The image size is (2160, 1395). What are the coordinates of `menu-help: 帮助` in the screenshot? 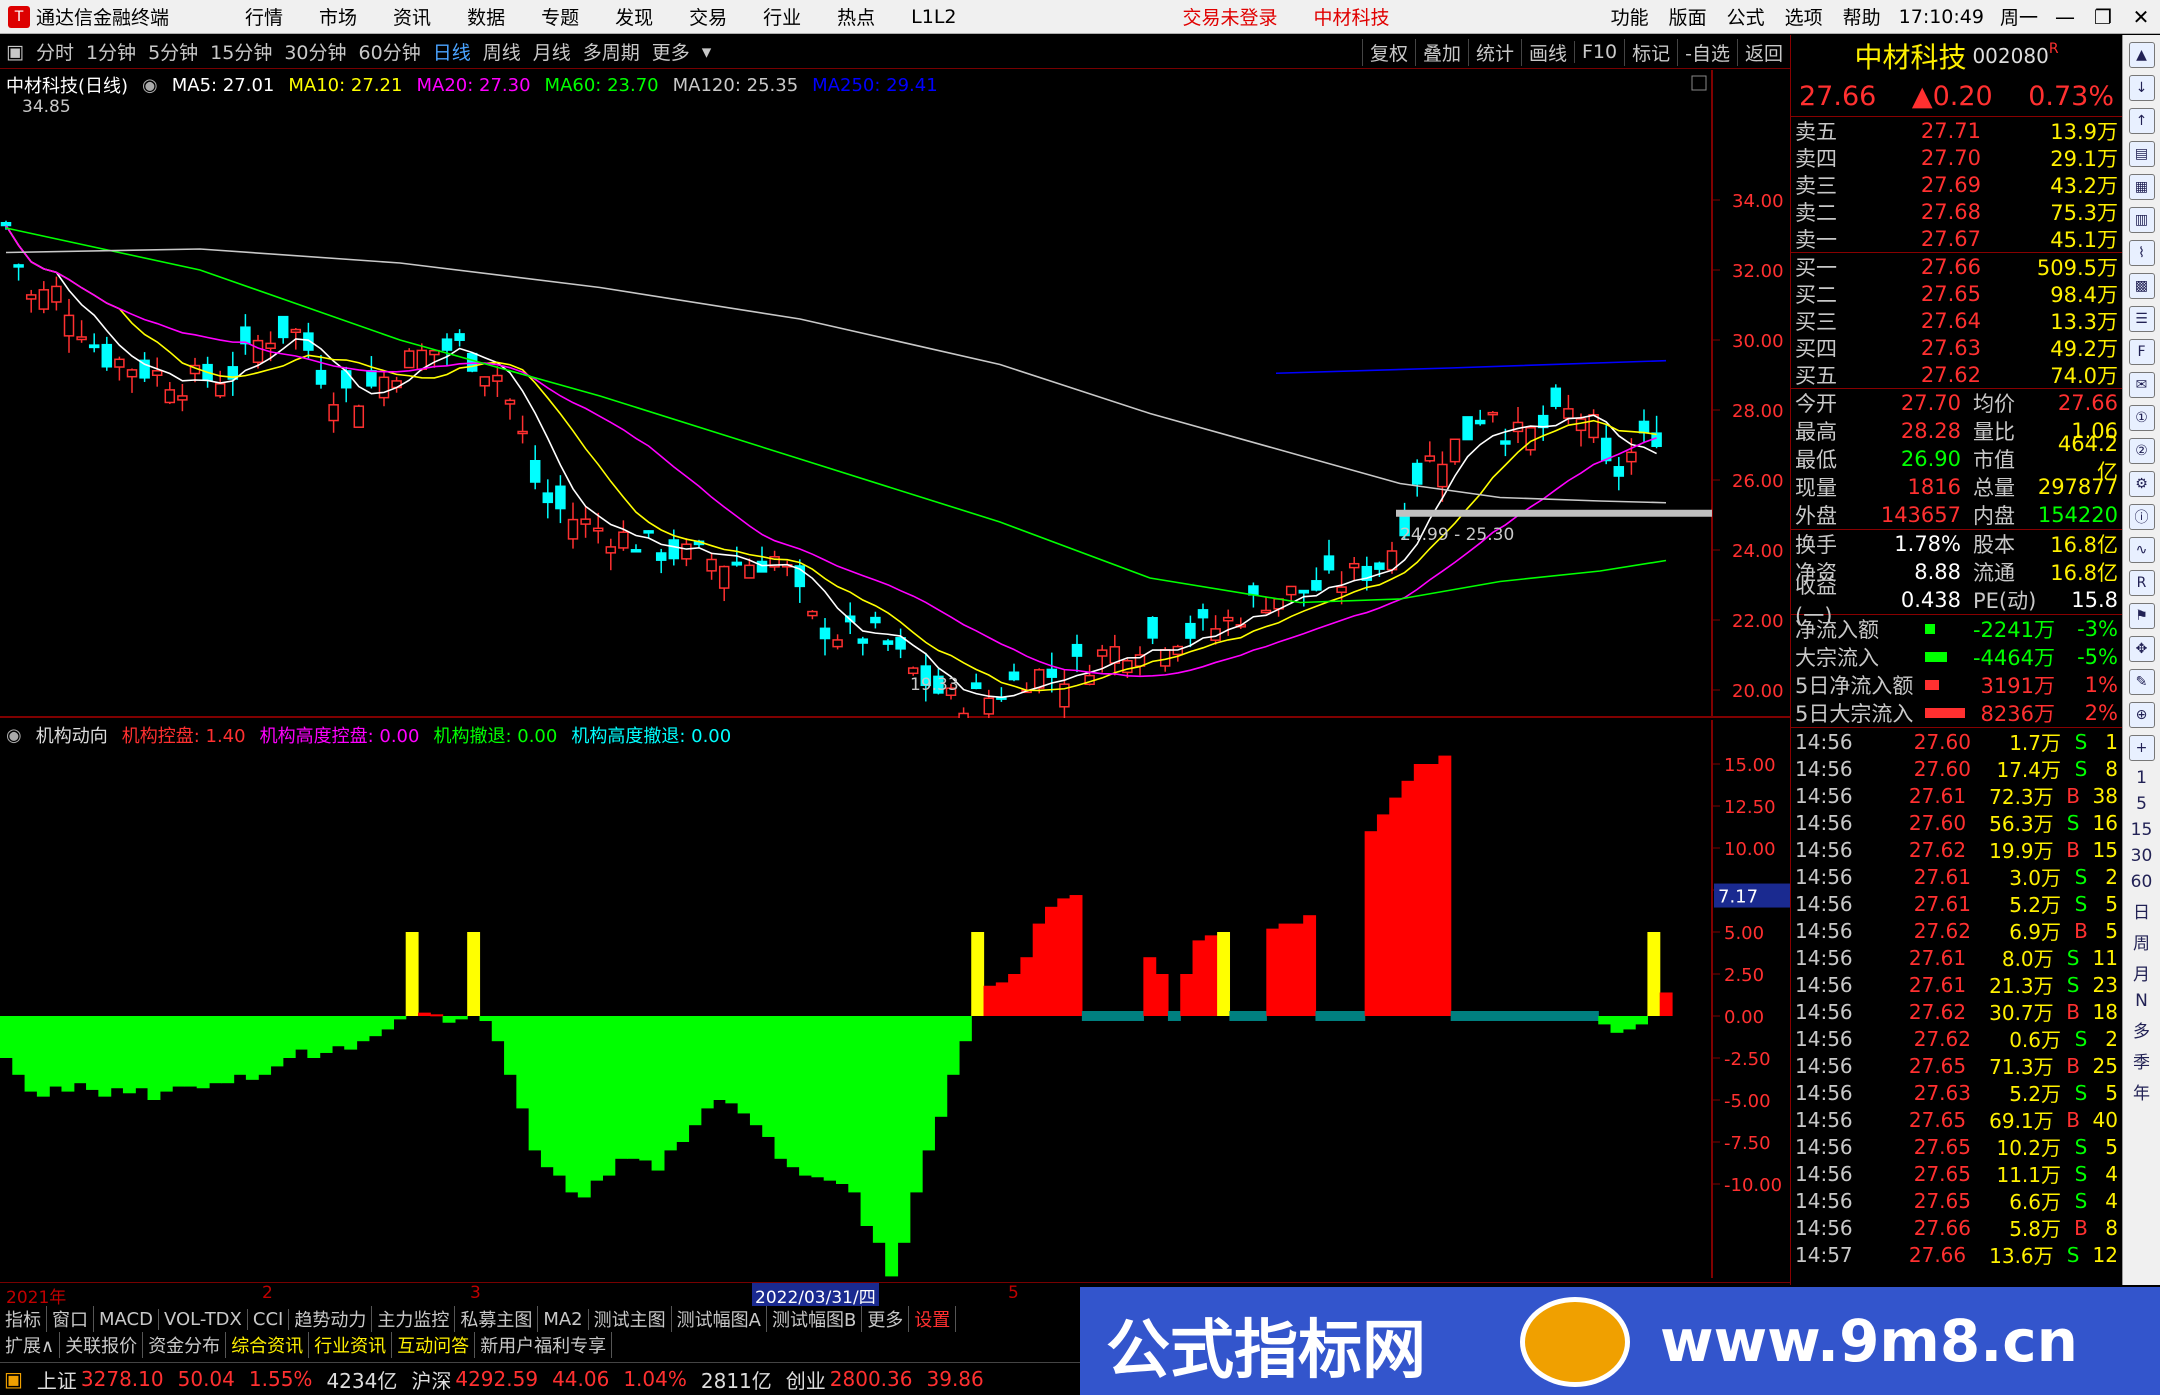 It's located at (1862, 16).